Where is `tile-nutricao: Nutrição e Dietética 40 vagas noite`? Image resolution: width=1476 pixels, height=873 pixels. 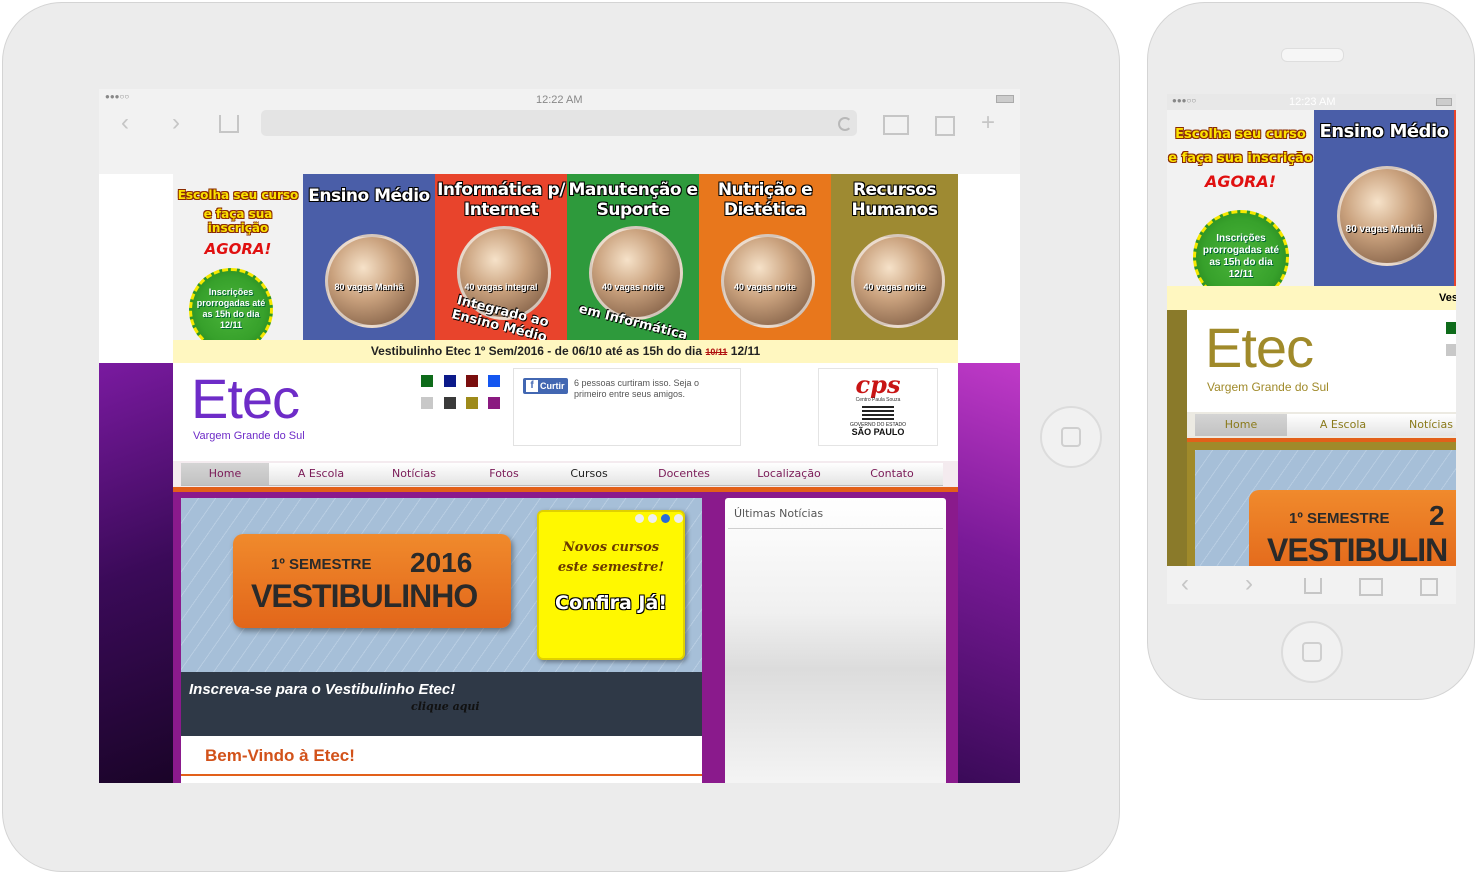 tile-nutricao: Nutrição e Dietética 40 vagas noite is located at coordinates (765, 257).